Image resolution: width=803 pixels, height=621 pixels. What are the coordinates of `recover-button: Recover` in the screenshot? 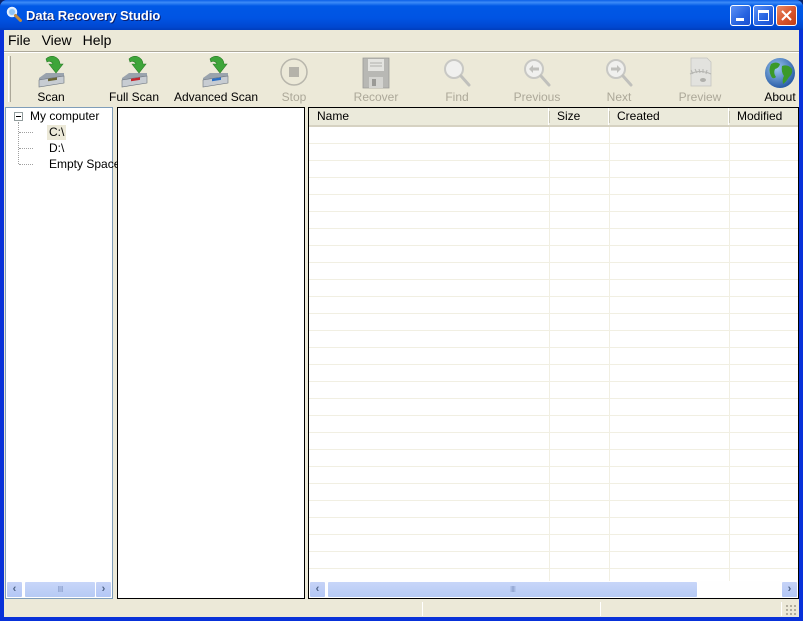 It's located at (376, 80).